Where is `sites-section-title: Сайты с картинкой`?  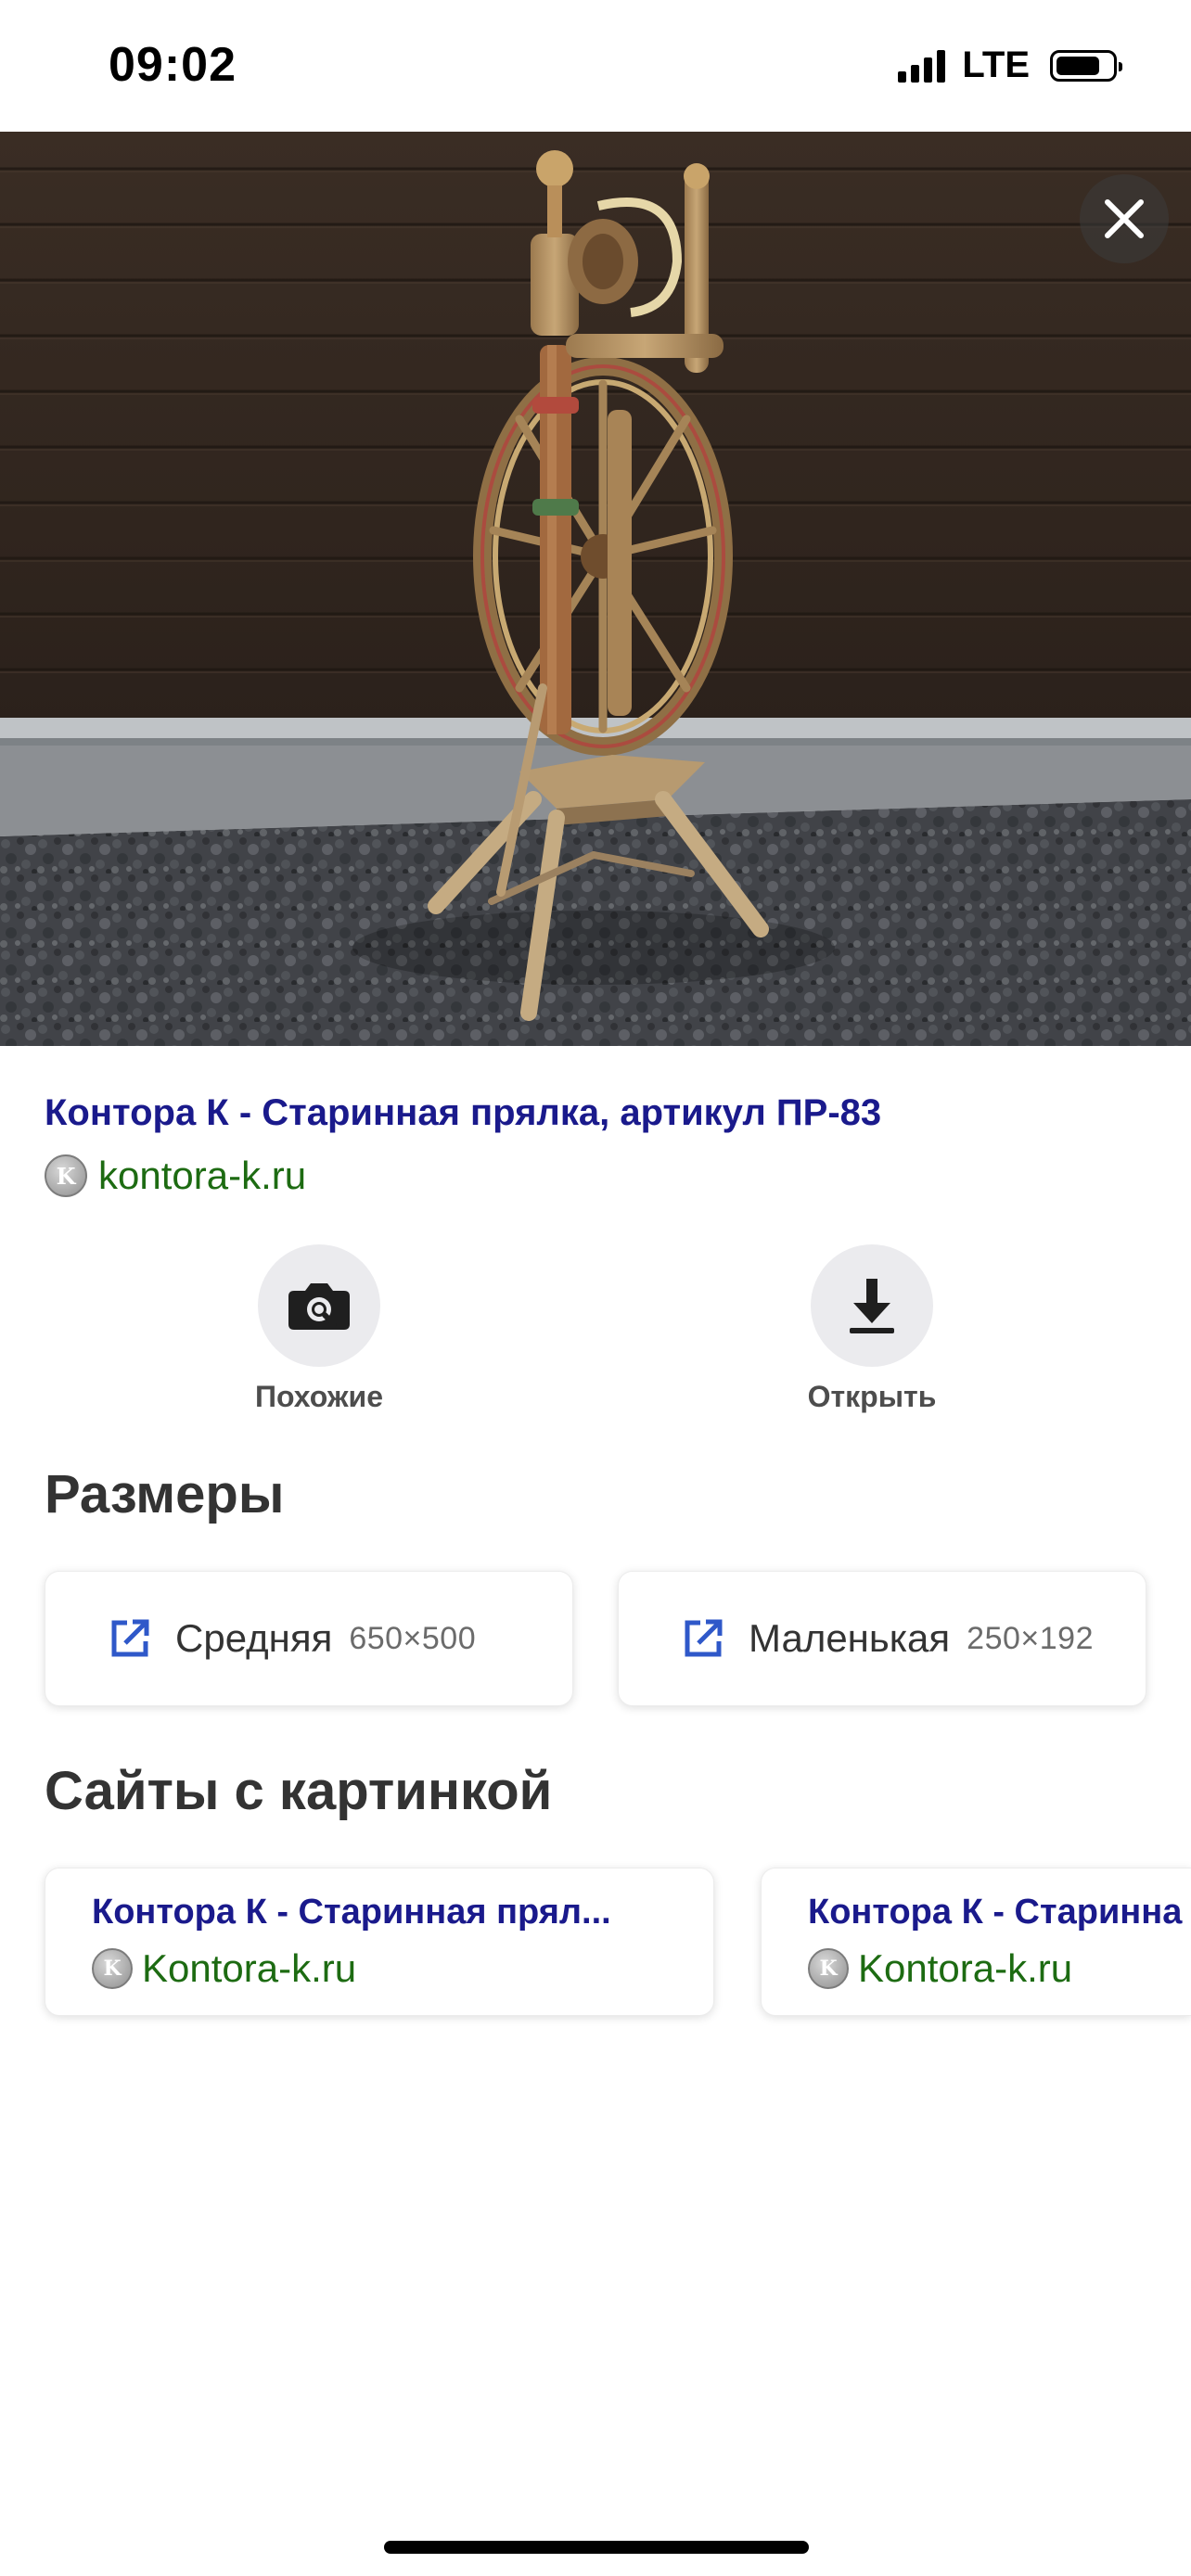 sites-section-title: Сайты с картинкой is located at coordinates (299, 1791).